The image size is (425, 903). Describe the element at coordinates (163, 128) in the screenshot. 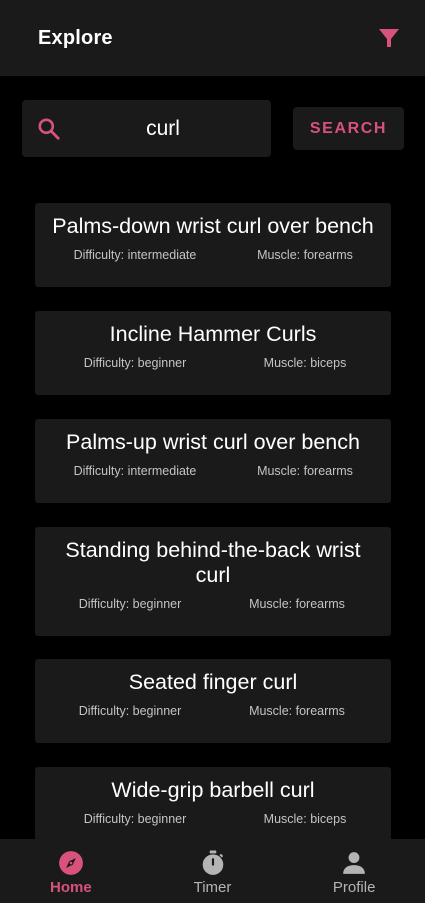

I see `search-input` at that location.